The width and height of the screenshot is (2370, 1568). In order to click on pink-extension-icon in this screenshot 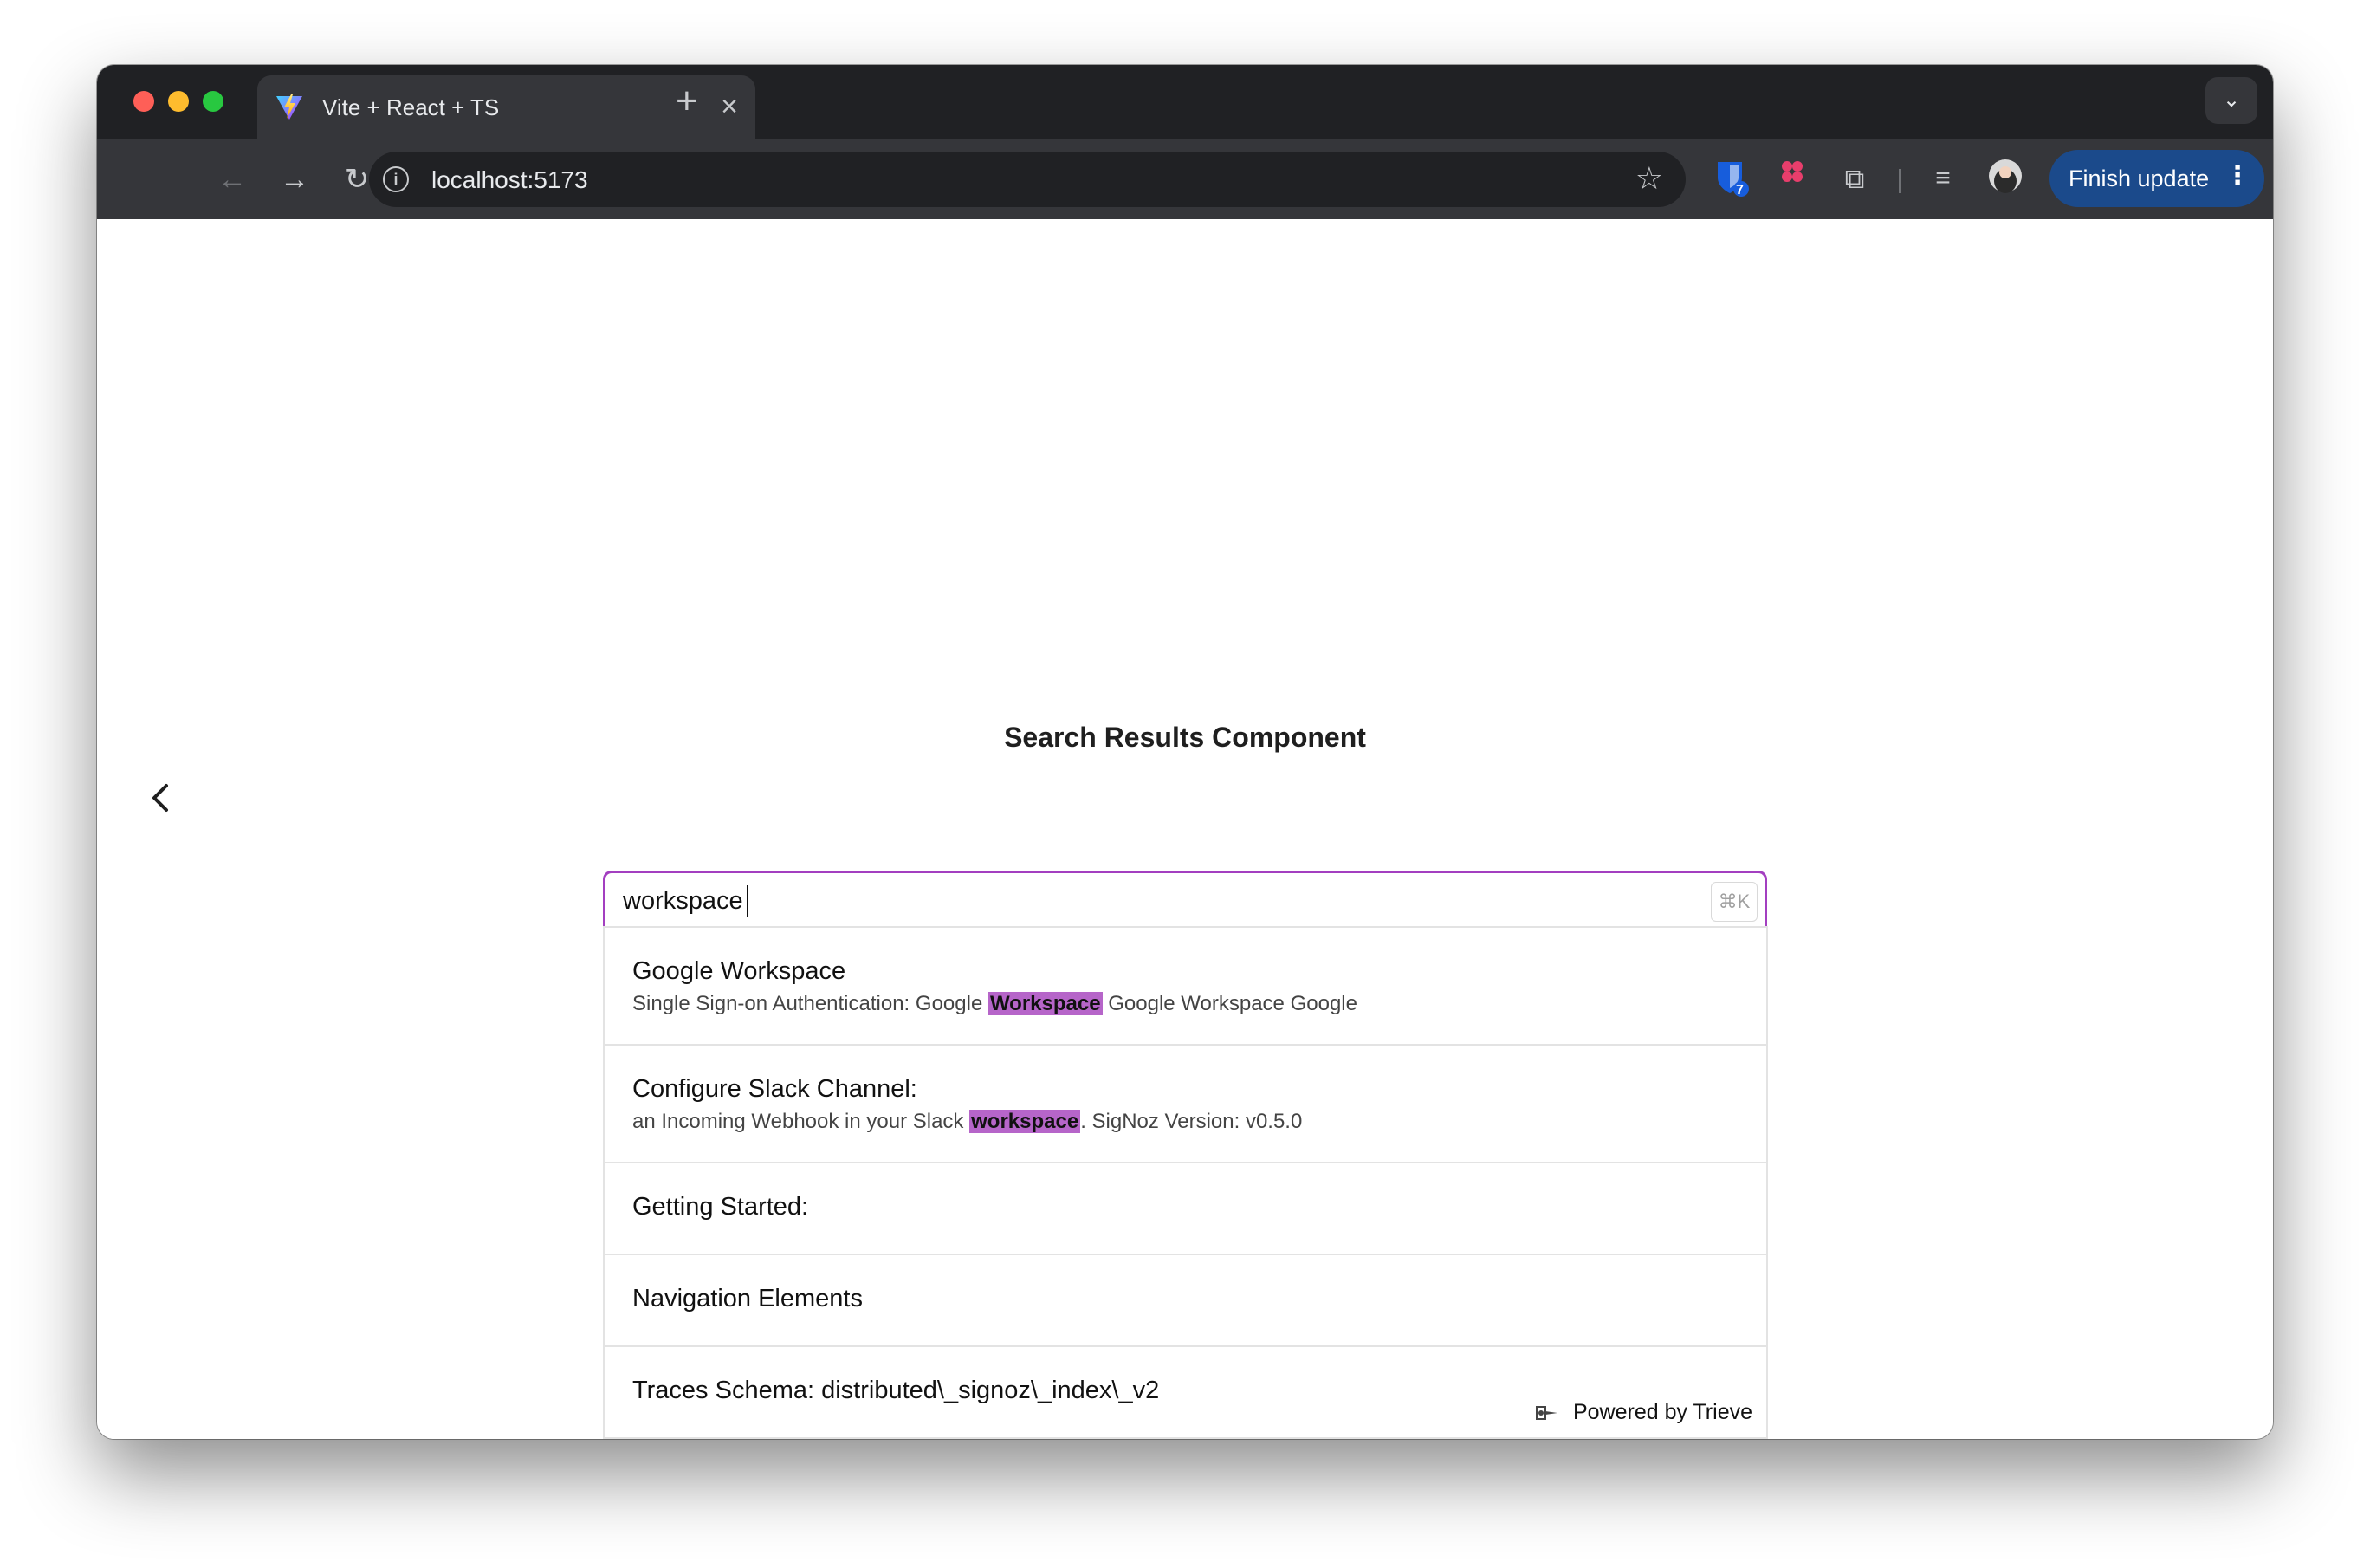, I will do `click(1792, 178)`.